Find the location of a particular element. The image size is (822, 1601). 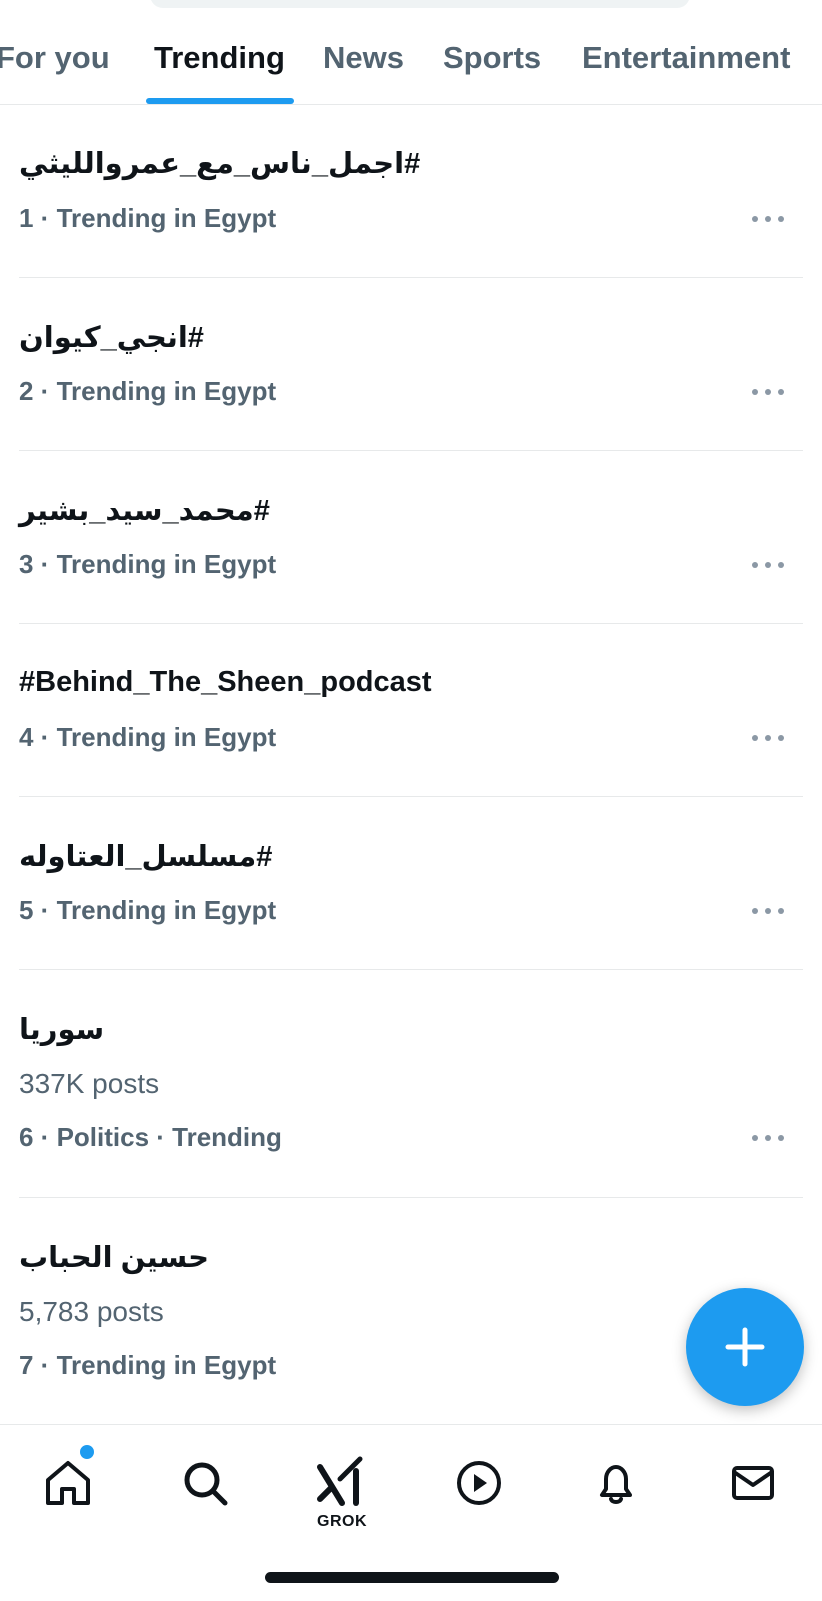

trend-meta: 3 · Trending in Egypt is located at coordinates (148, 564).